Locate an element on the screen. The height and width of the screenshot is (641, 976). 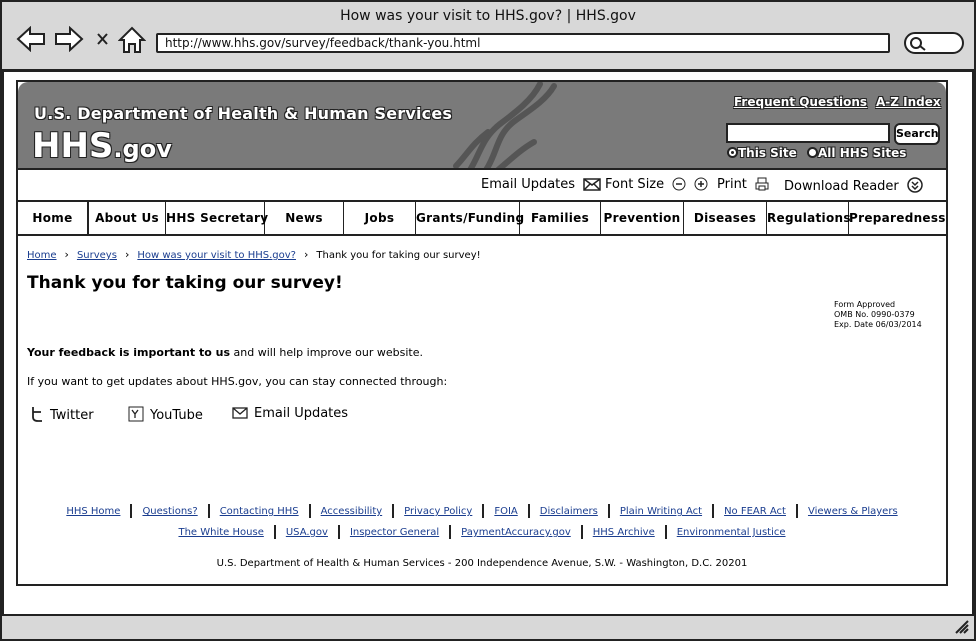
footer-usa-gov: USA.gov is located at coordinates (307, 532).